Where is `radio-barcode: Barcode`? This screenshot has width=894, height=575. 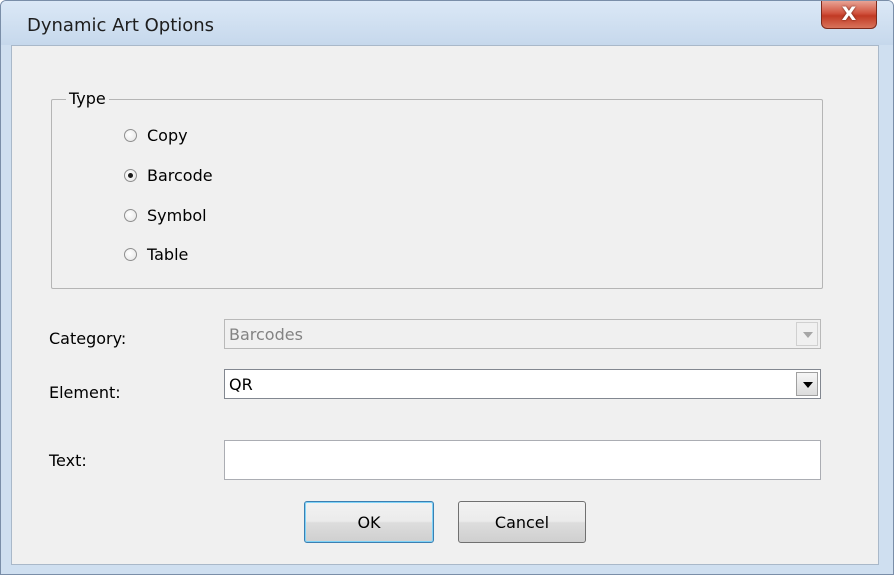 radio-barcode: Barcode is located at coordinates (168, 175).